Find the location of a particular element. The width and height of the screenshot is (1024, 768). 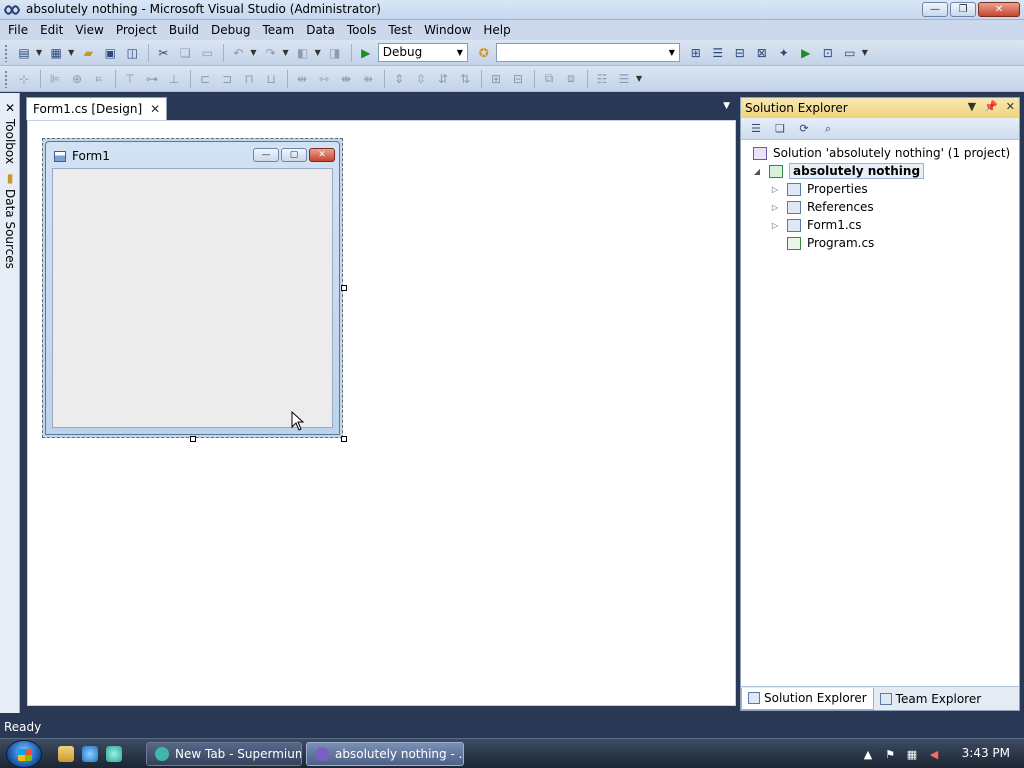

new-project-icon: ▤ is located at coordinates (24, 53).